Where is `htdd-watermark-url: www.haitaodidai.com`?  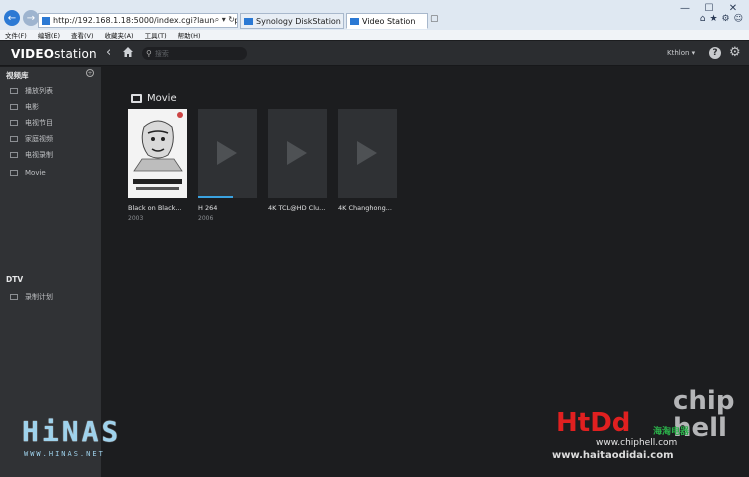 htdd-watermark-url: www.haitaodidai.com is located at coordinates (613, 455).